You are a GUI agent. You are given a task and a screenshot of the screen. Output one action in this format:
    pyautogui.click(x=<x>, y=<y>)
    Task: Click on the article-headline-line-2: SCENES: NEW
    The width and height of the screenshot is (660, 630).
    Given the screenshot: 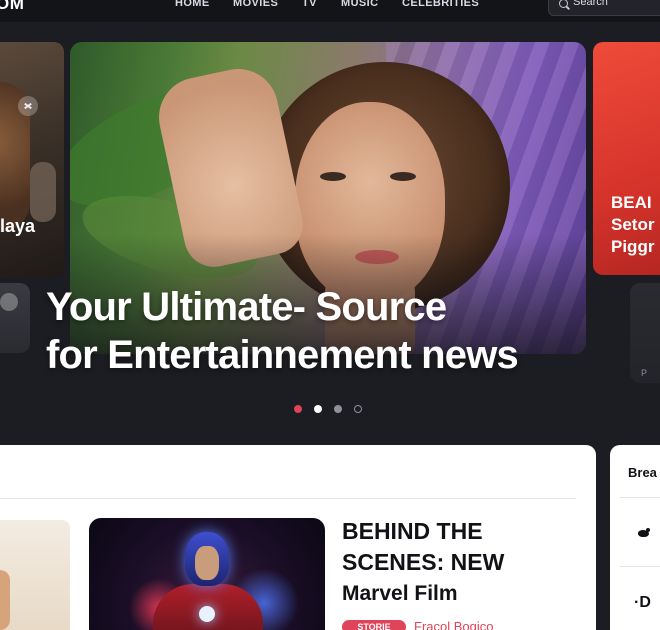 What is the action you would take?
    pyautogui.click(x=423, y=562)
    